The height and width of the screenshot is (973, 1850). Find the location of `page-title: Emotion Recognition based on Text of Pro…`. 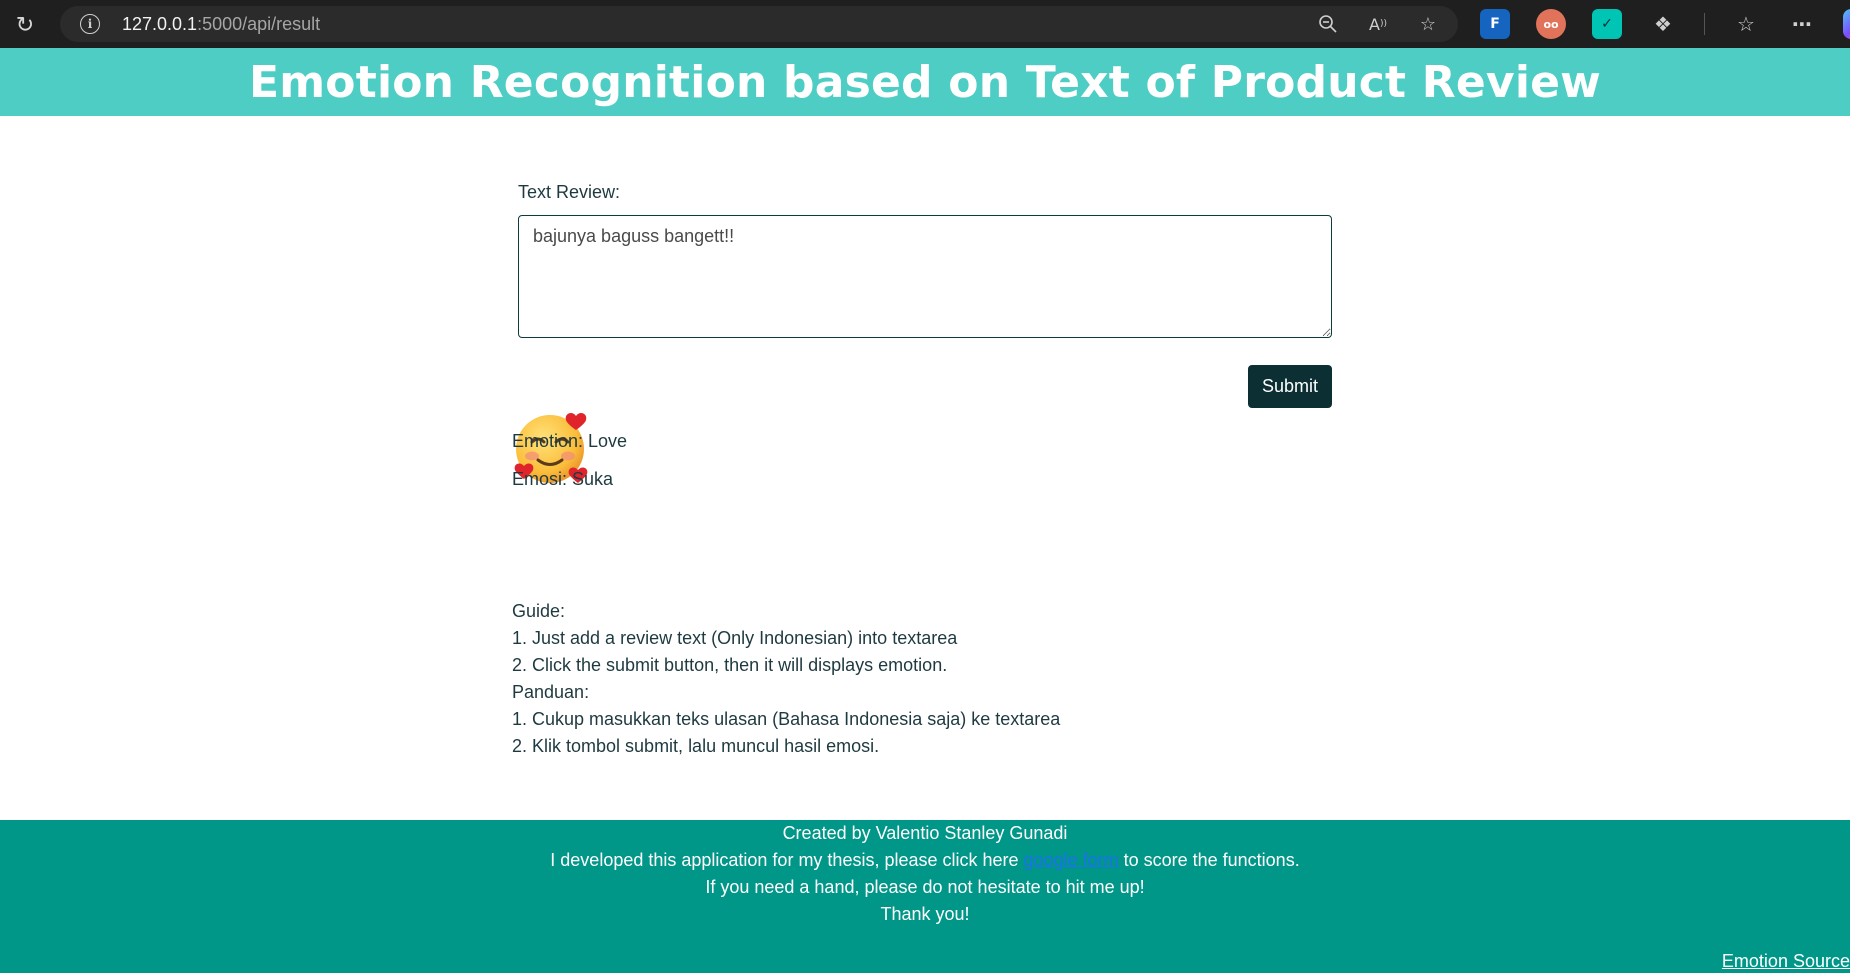

page-title: Emotion Recognition based on Text of Pro… is located at coordinates (925, 82).